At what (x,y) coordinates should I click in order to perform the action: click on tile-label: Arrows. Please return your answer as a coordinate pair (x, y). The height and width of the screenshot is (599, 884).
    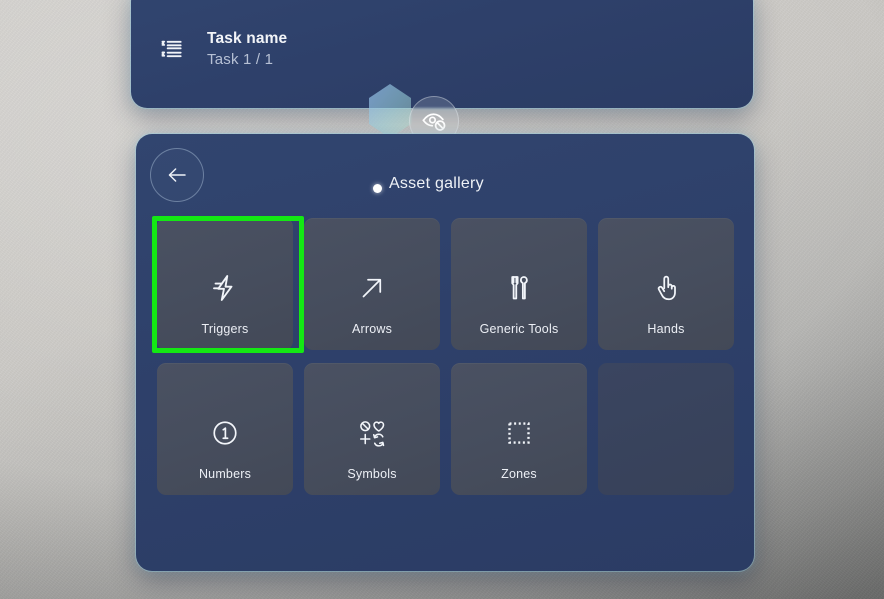
    Looking at the image, I should click on (372, 329).